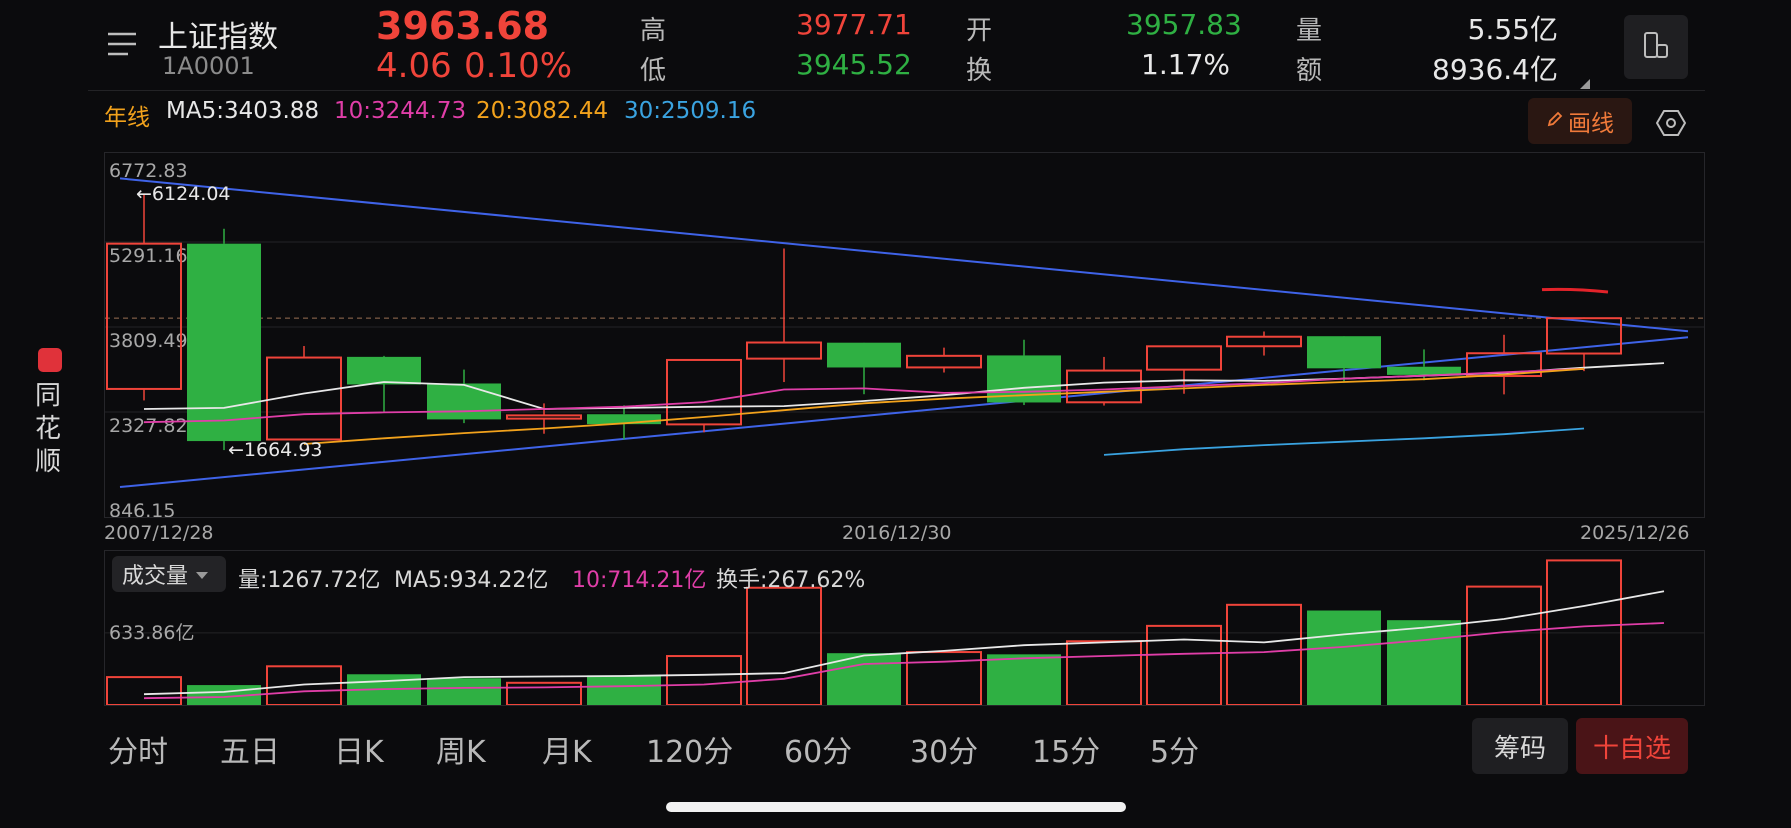  What do you see at coordinates (1671, 123) in the screenshot?
I see `settings-hexagon-icon` at bounding box center [1671, 123].